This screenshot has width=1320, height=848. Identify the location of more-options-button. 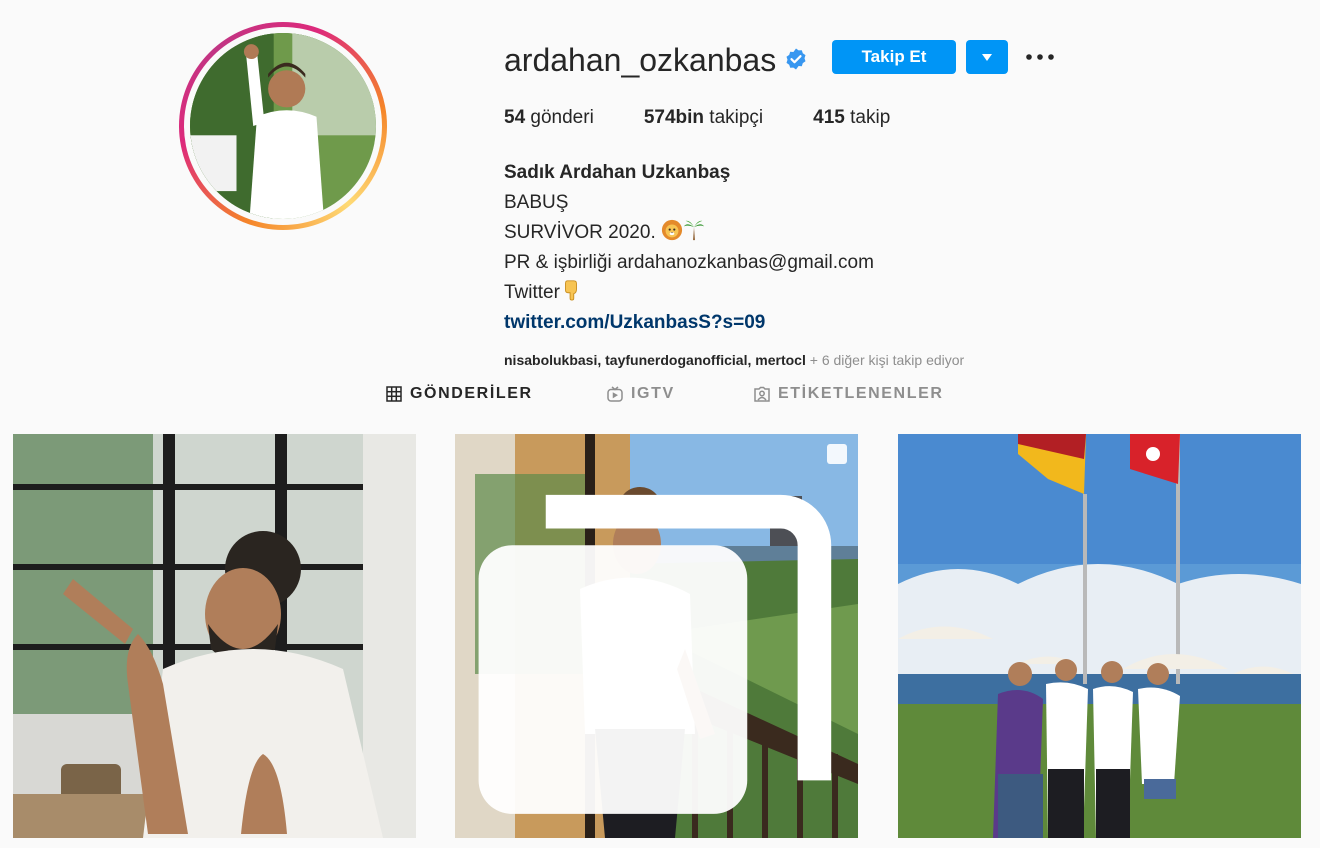
(1040, 57).